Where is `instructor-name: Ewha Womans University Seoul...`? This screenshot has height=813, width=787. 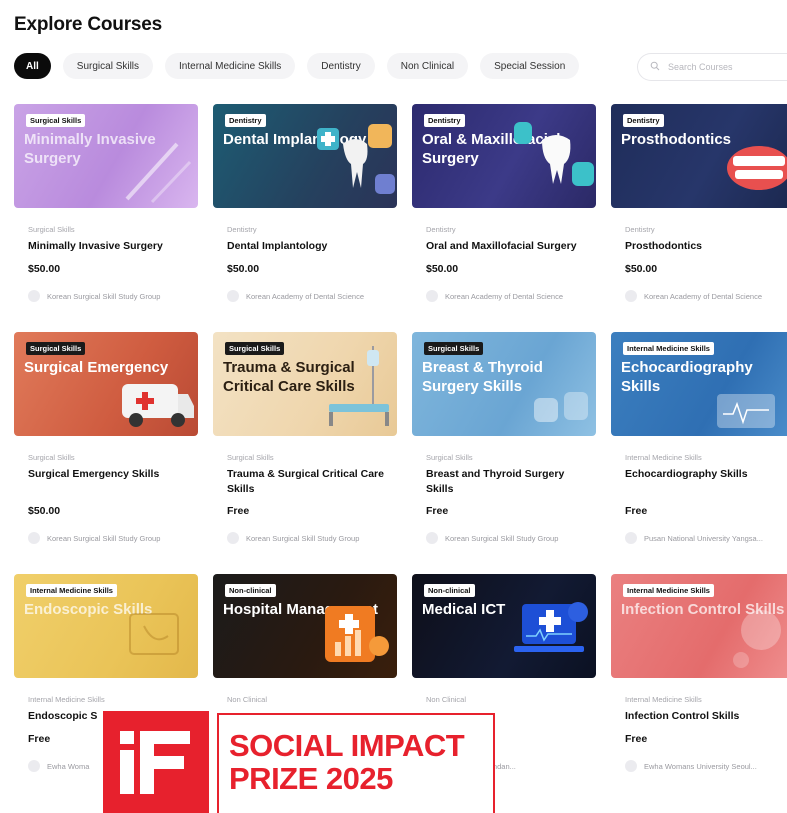
instructor-name: Ewha Womans University Seoul... is located at coordinates (700, 766).